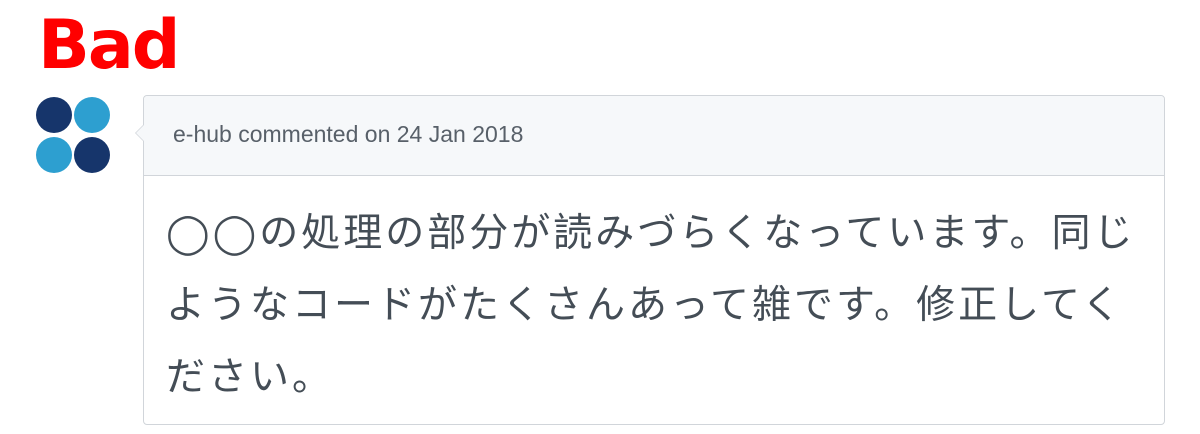 The image size is (1200, 434). I want to click on four-circle-logo-icon, so click(73, 135).